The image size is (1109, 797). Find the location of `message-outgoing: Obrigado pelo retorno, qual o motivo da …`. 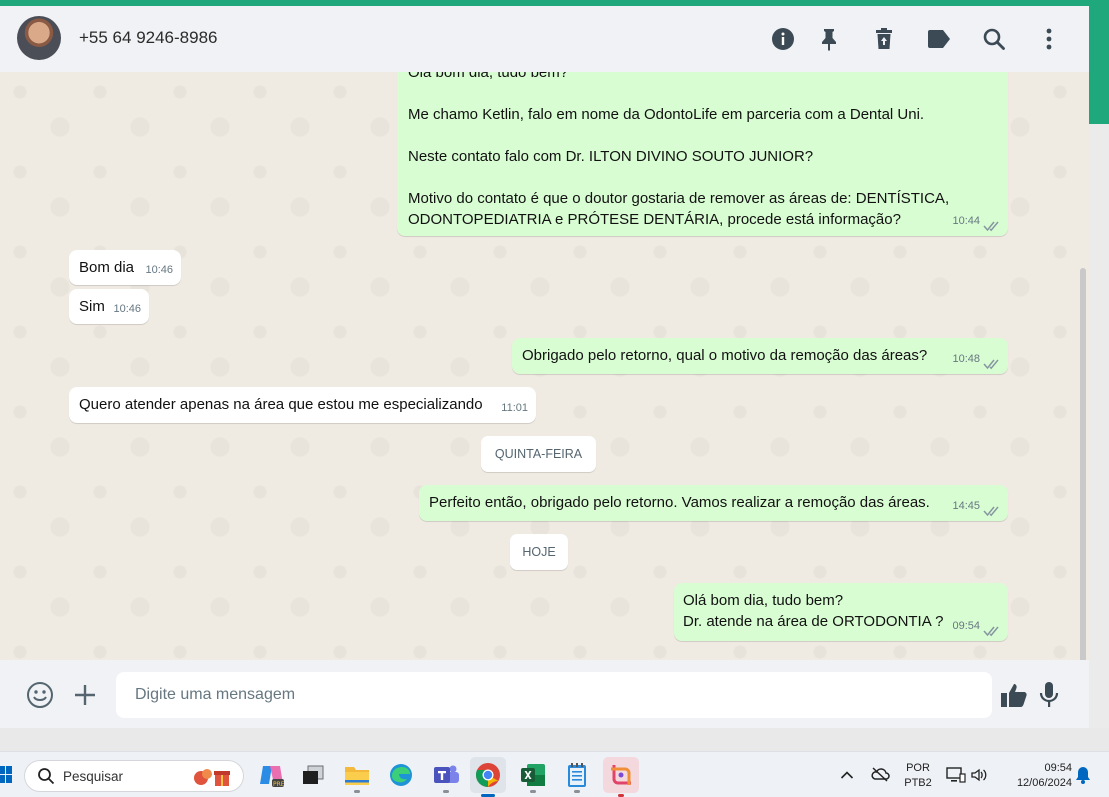

message-outgoing: Obrigado pelo retorno, qual o motivo da … is located at coordinates (760, 356).